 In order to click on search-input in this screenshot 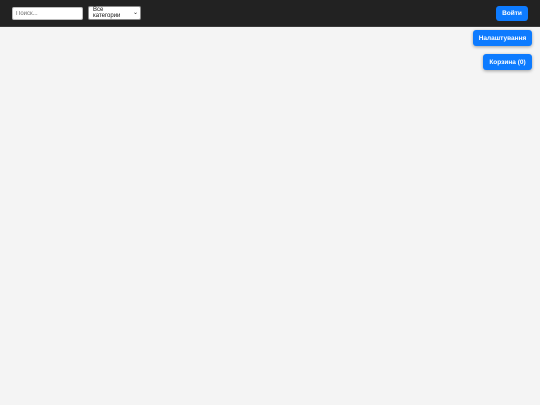, I will do `click(47, 13)`.